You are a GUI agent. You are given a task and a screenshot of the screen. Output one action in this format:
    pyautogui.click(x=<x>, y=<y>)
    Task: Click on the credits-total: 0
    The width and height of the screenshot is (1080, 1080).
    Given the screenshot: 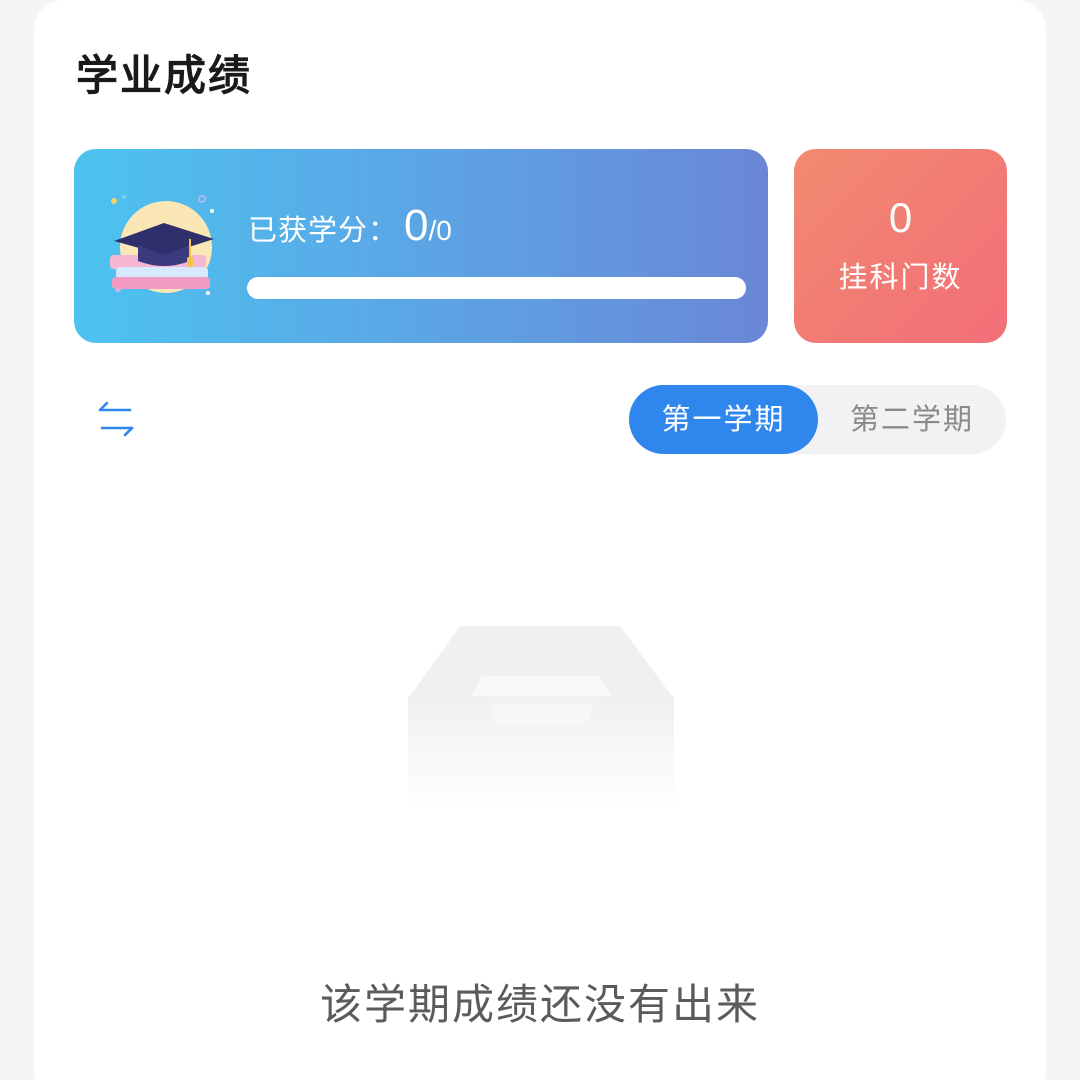 What is the action you would take?
    pyautogui.click(x=444, y=230)
    